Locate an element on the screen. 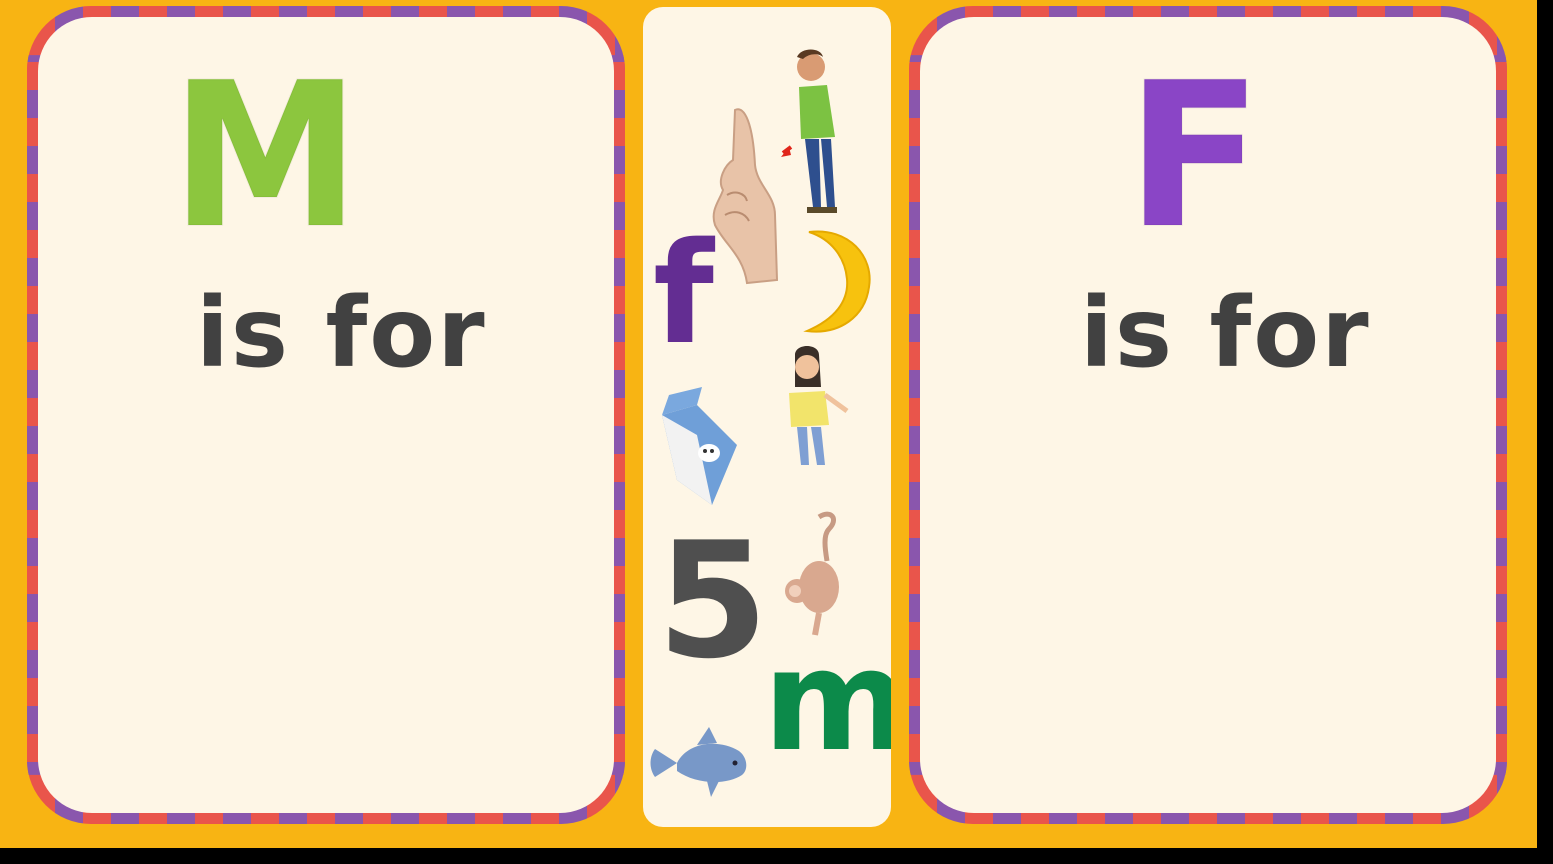 The image size is (1553, 864). number-5-tile: 5 is located at coordinates (712, 601).